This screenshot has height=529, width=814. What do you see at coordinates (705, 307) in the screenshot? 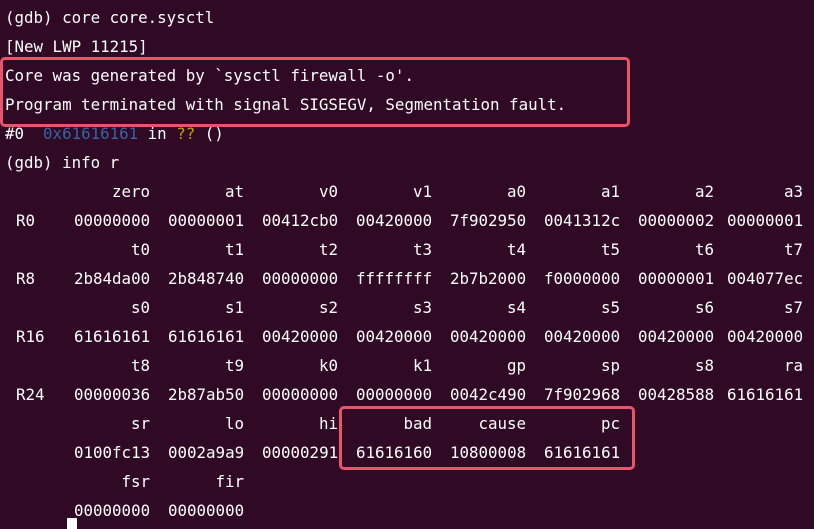
I see `register-name: s6` at bounding box center [705, 307].